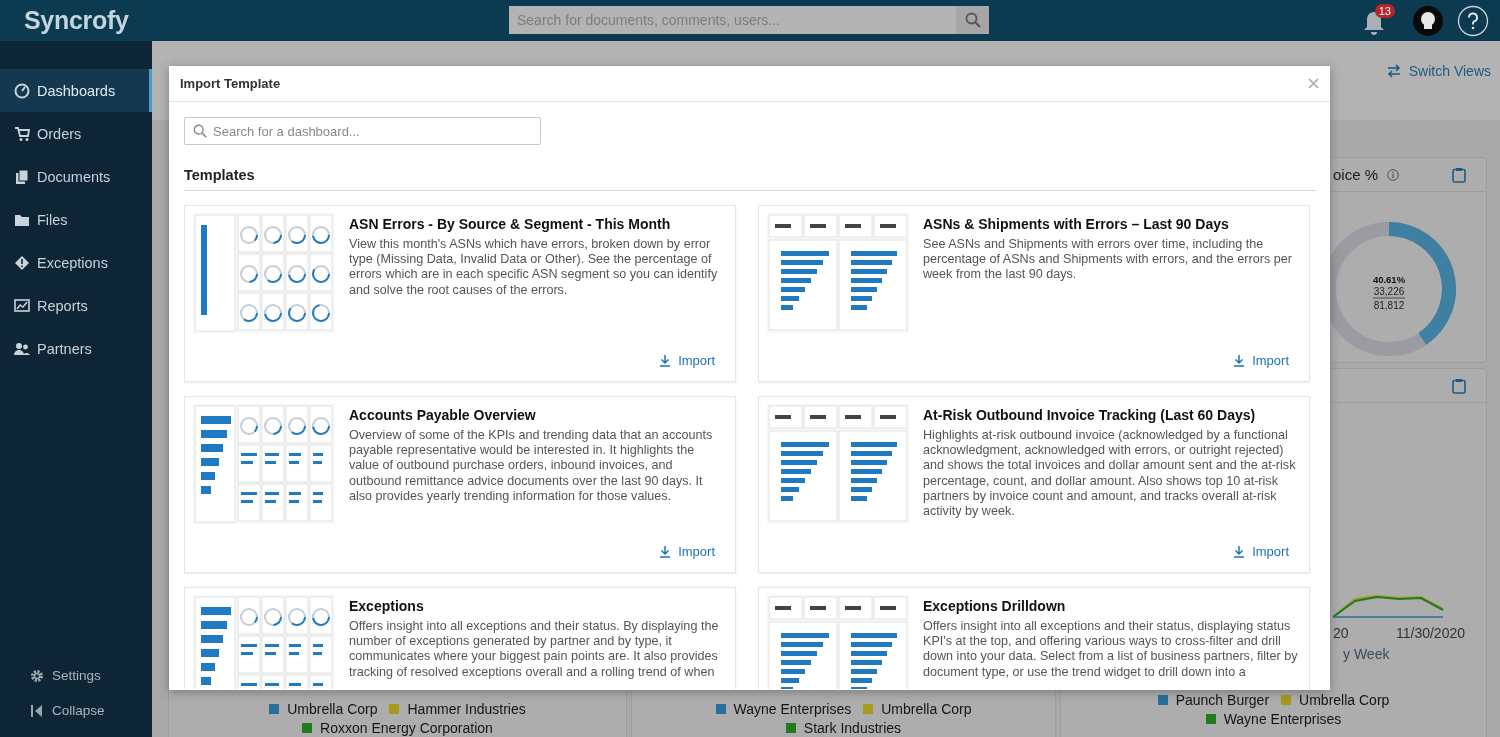 Image resolution: width=1500 pixels, height=737 pixels. I want to click on notification-button: 13, so click(1378, 20).